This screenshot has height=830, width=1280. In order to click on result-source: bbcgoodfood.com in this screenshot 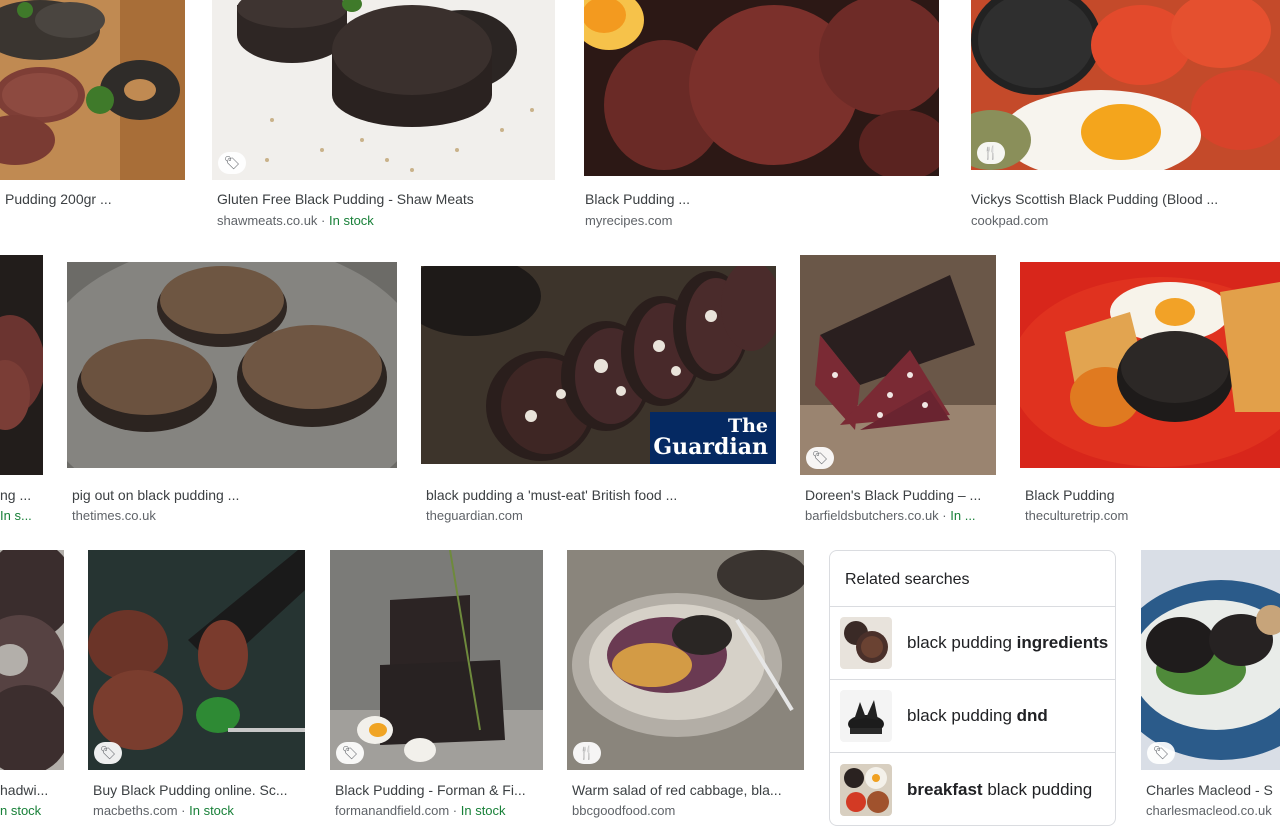, I will do `click(688, 811)`.